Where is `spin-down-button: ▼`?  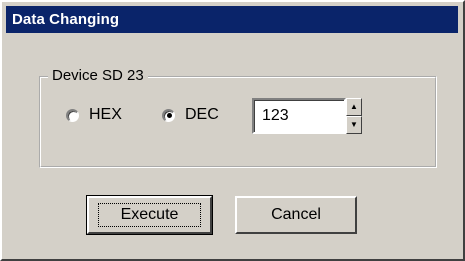 spin-down-button: ▼ is located at coordinates (354, 125).